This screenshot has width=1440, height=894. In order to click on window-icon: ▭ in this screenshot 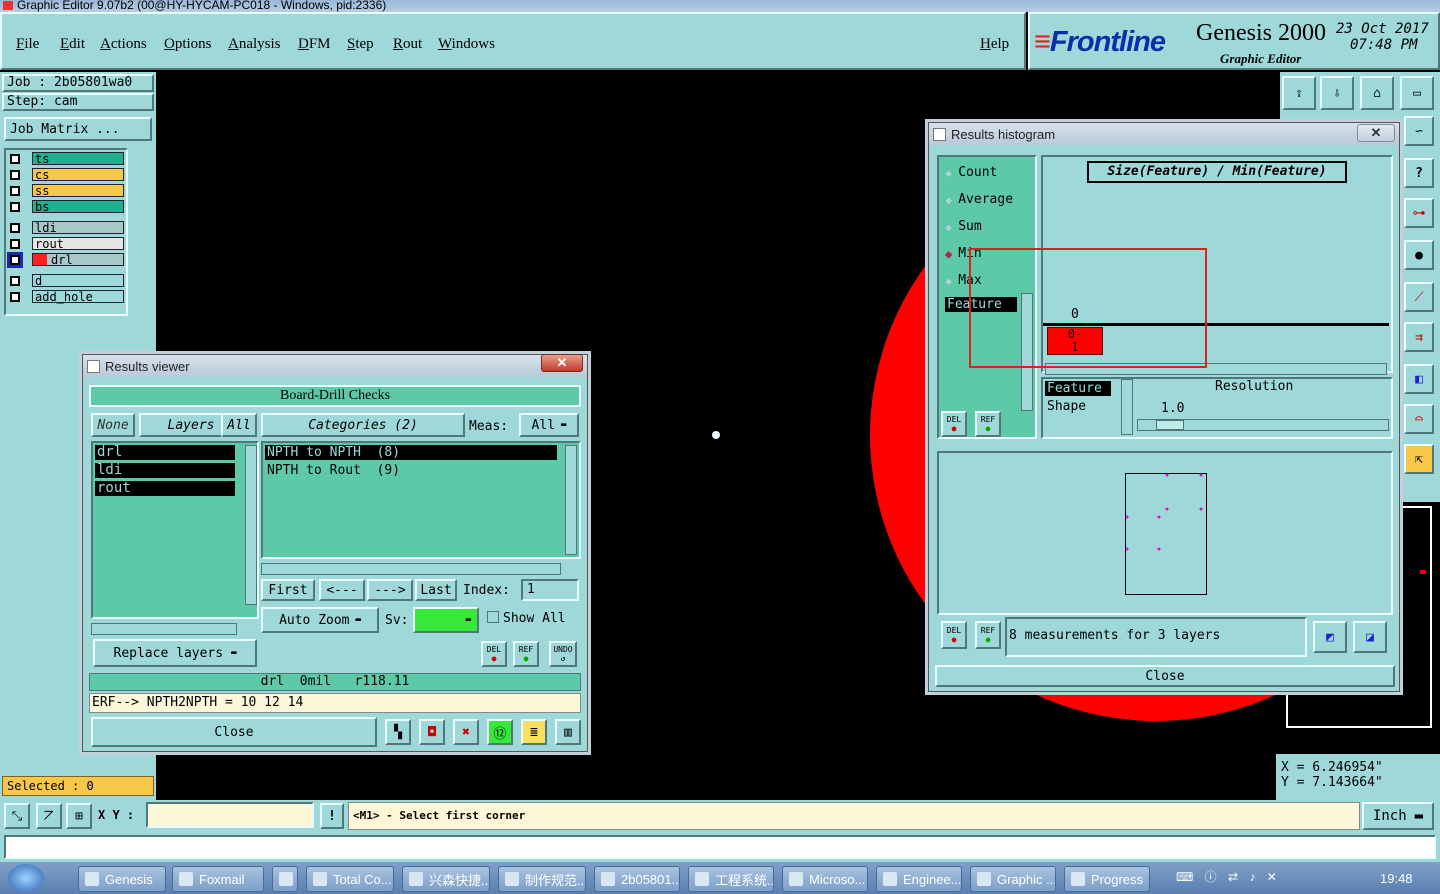, I will do `click(1417, 93)`.